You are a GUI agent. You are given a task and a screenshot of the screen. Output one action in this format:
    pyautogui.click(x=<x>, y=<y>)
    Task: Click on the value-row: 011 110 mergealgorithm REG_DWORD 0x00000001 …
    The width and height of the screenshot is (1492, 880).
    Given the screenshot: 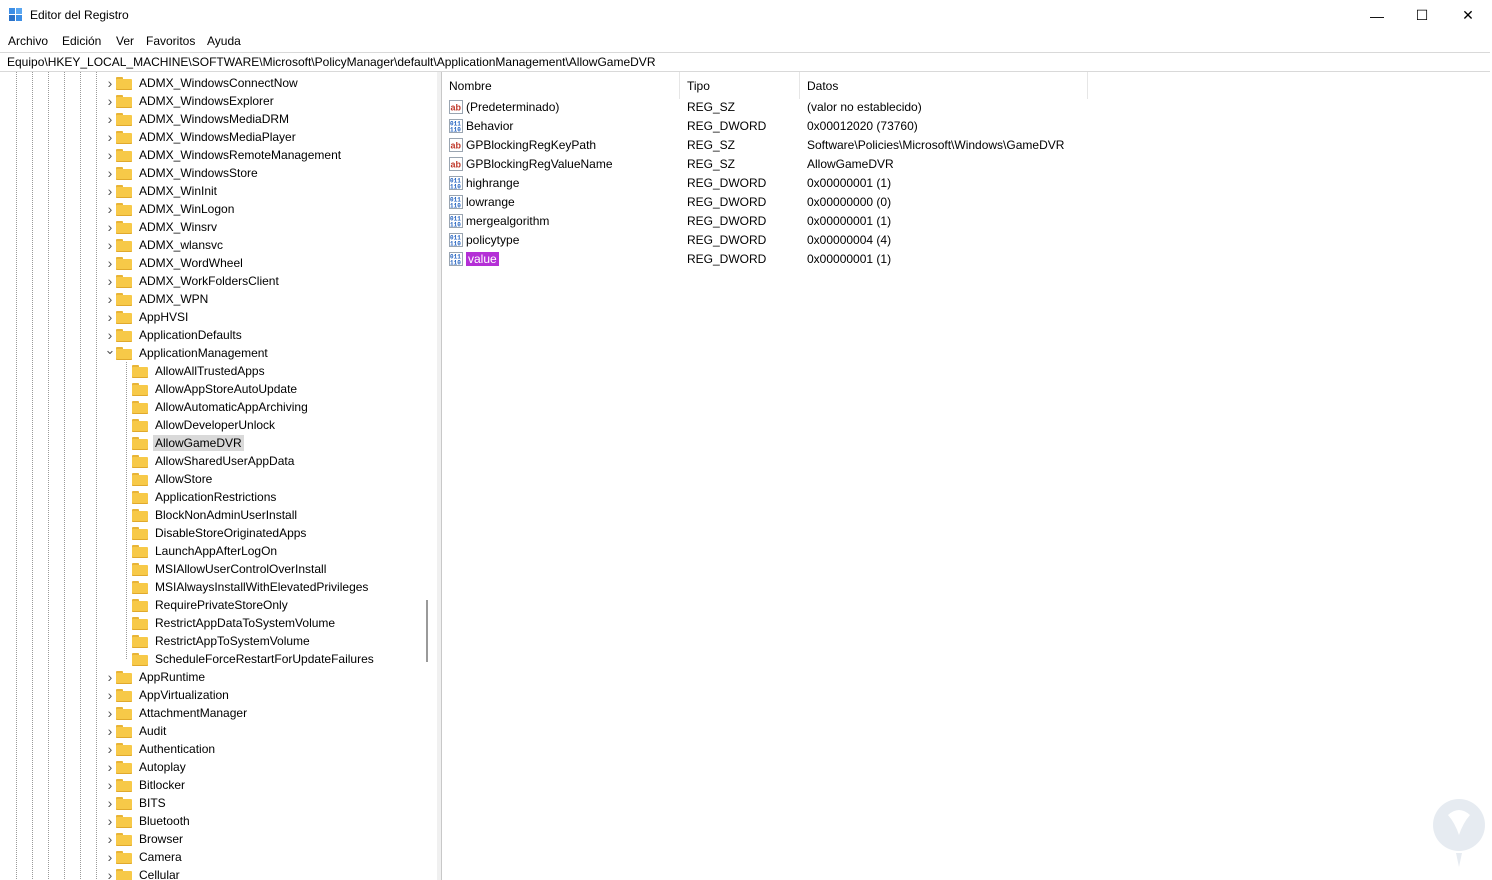 What is the action you would take?
    pyautogui.click(x=967, y=221)
    